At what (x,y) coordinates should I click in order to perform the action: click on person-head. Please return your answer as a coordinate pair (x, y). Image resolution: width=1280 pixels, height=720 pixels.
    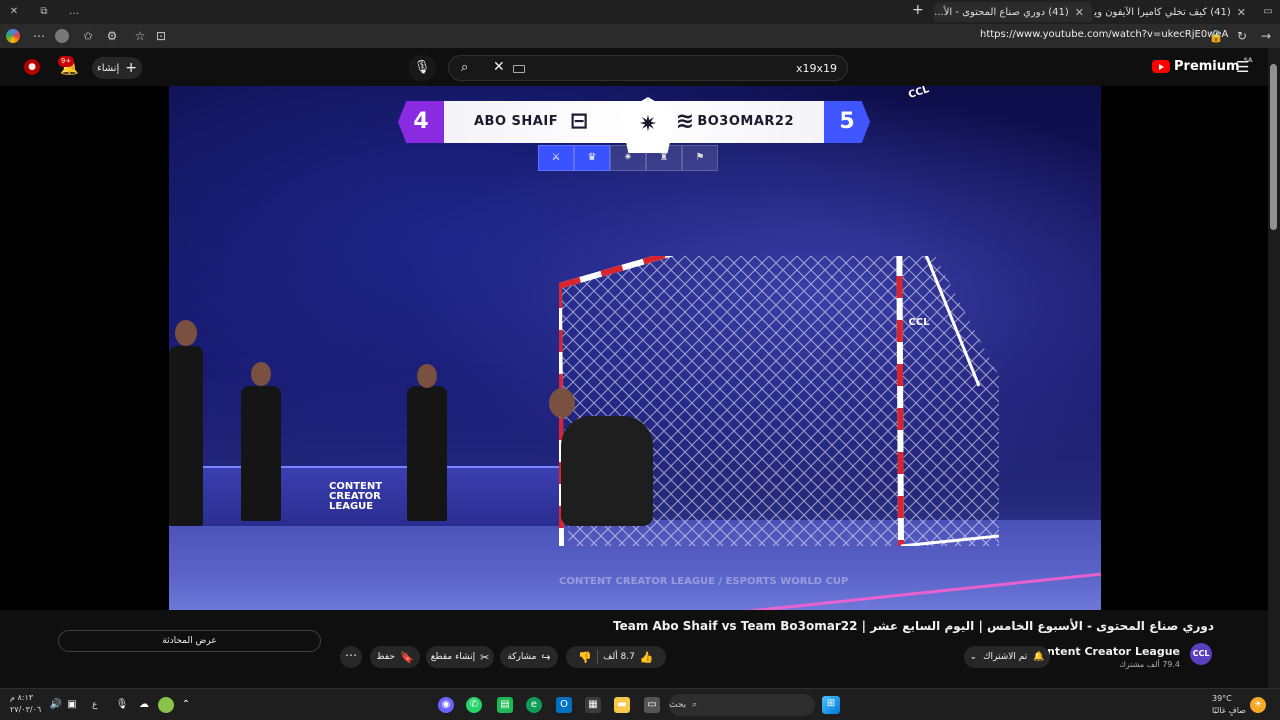
    Looking at the image, I should click on (186, 333).